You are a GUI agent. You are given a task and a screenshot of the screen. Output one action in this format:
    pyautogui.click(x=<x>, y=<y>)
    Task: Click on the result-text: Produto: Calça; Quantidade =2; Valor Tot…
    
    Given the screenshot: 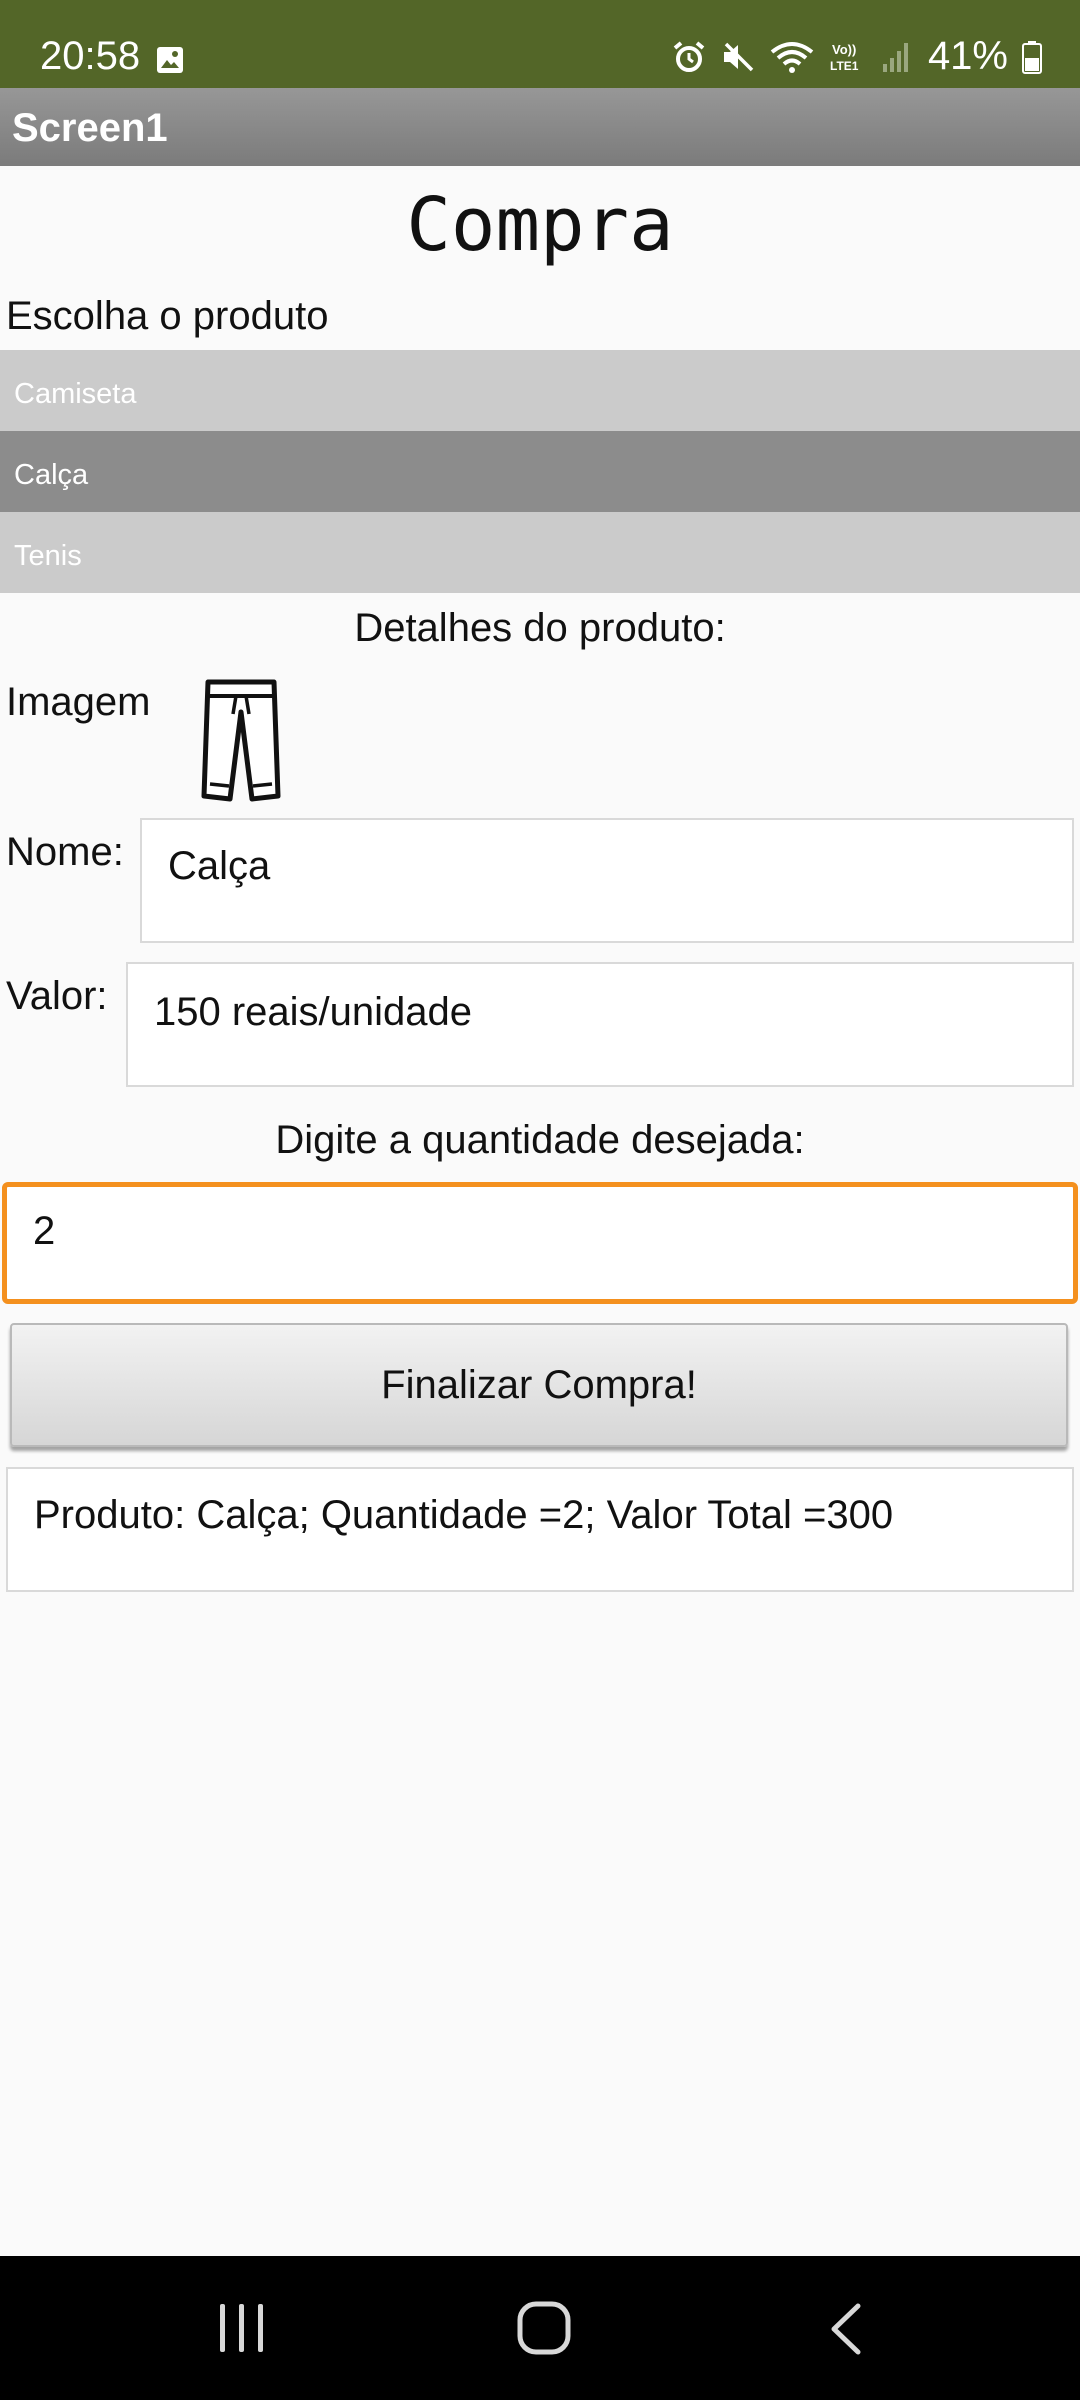 What is the action you would take?
    pyautogui.click(x=464, y=1515)
    